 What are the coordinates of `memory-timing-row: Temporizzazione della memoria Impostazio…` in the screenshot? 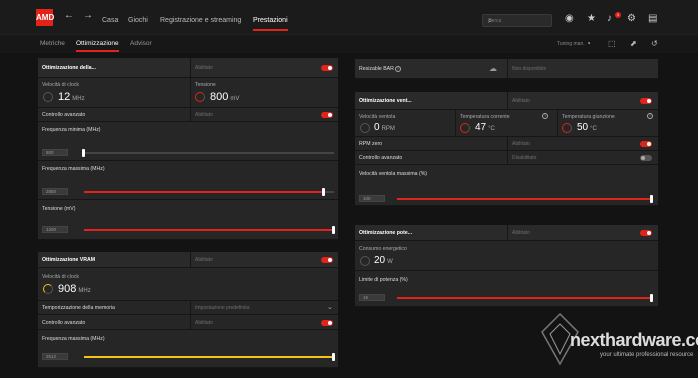 It's located at (188, 308).